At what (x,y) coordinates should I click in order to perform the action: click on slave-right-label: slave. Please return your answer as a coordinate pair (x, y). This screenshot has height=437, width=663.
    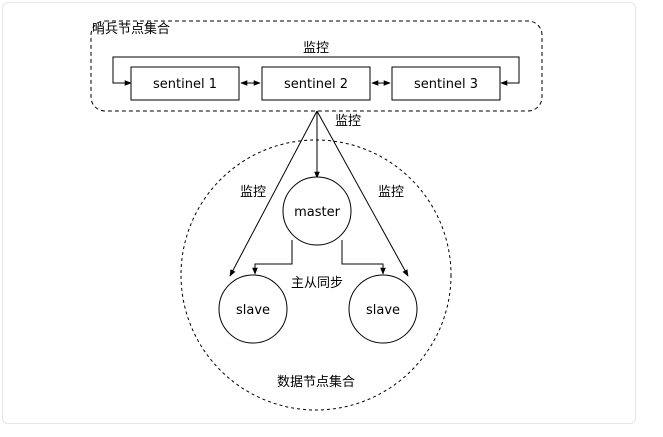
    Looking at the image, I should click on (383, 310).